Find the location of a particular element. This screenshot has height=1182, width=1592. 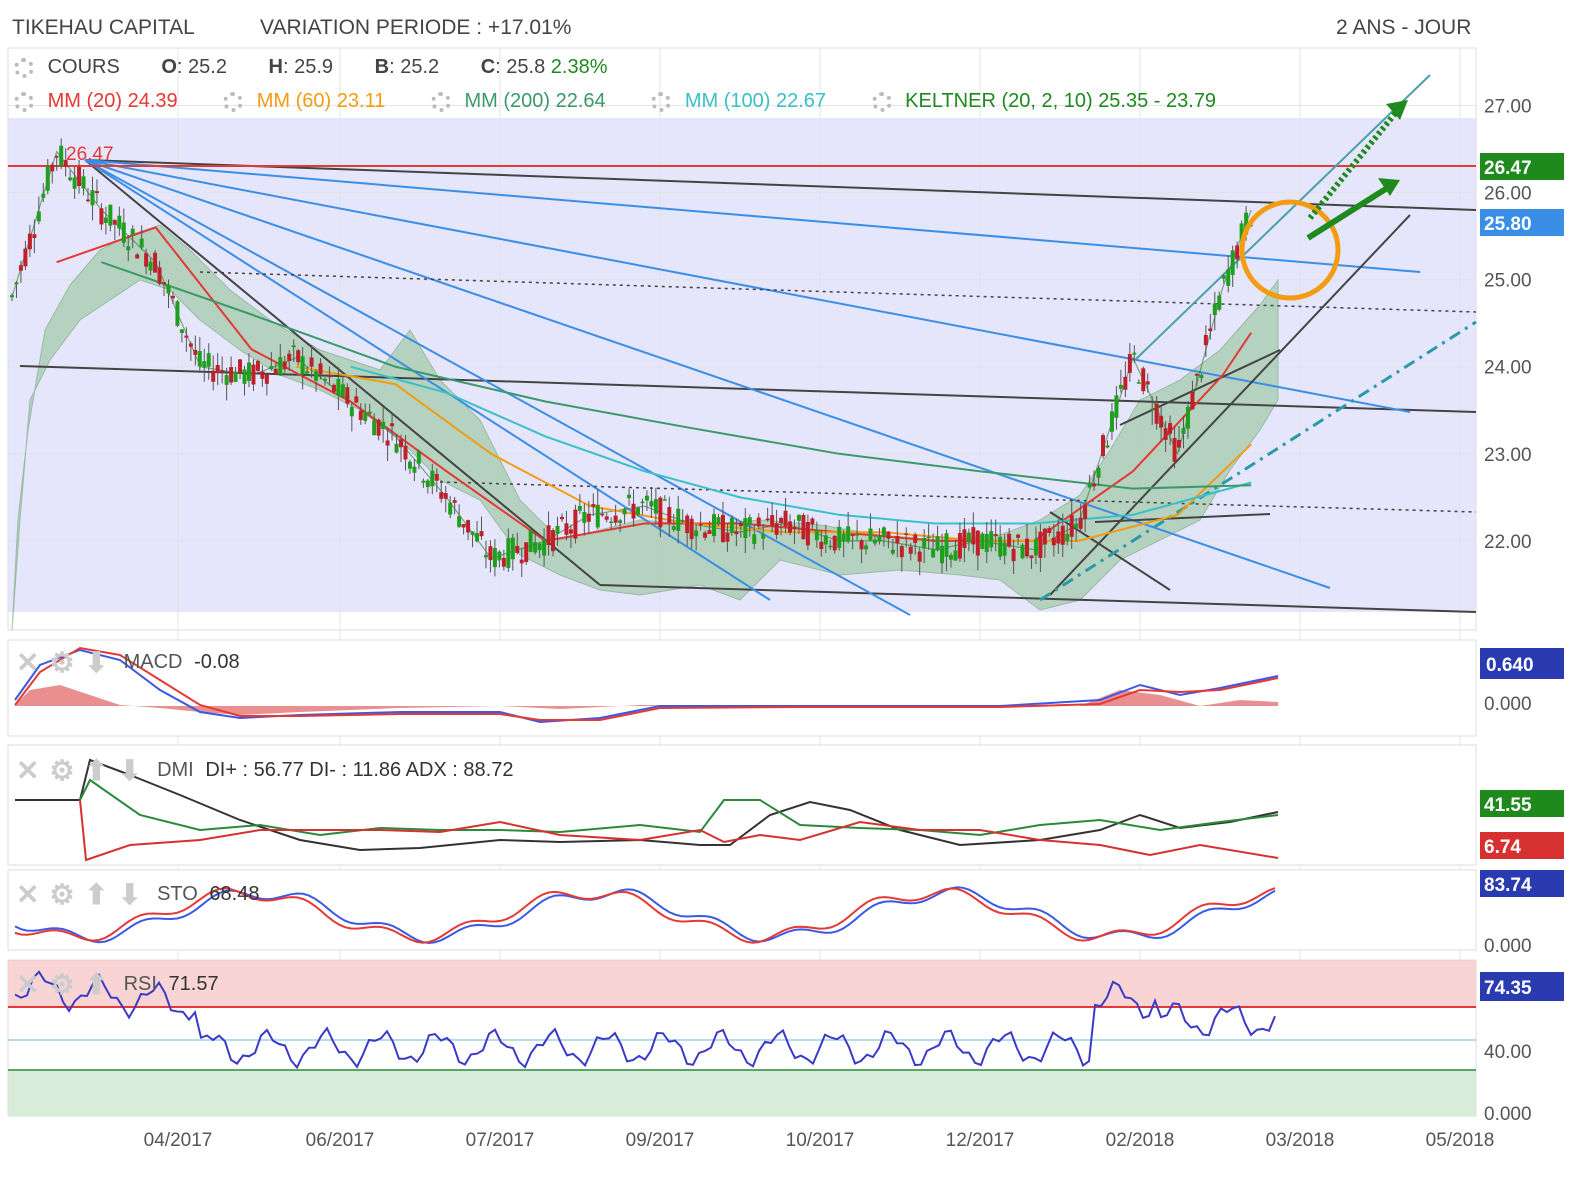

mm100-label: MM (100) is located at coordinates (727, 101).